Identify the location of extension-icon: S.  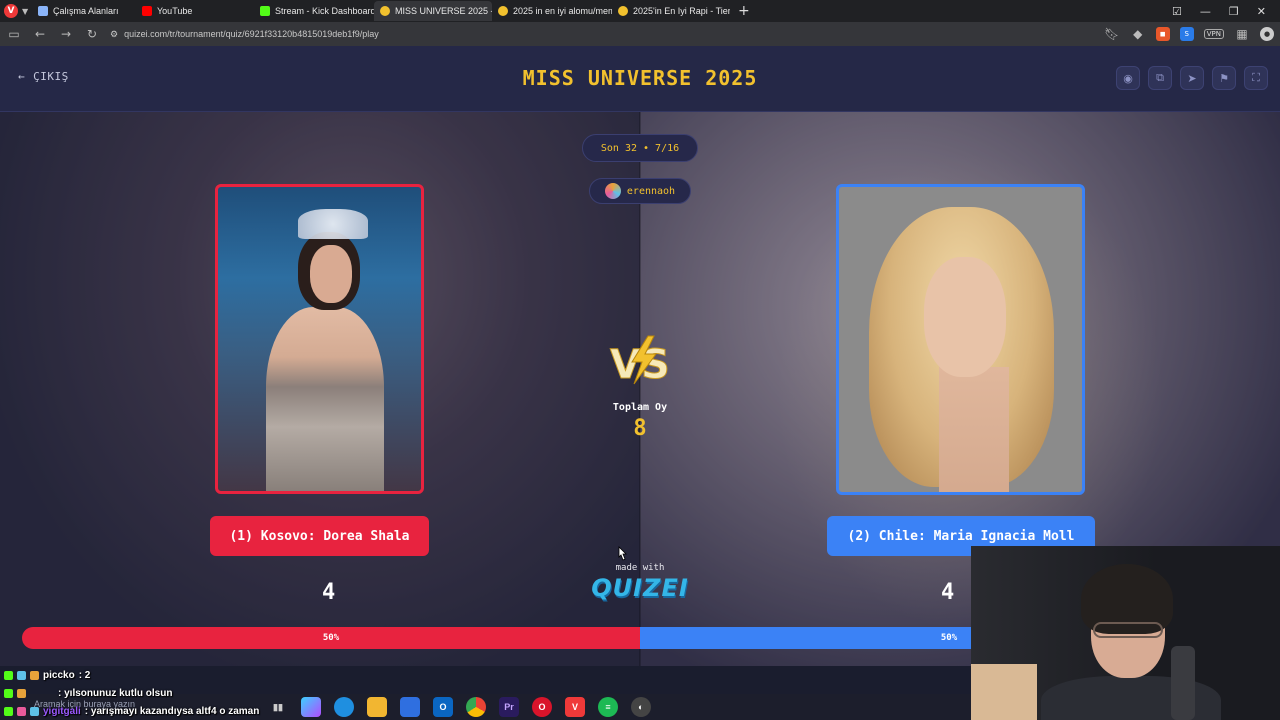
(1186, 34).